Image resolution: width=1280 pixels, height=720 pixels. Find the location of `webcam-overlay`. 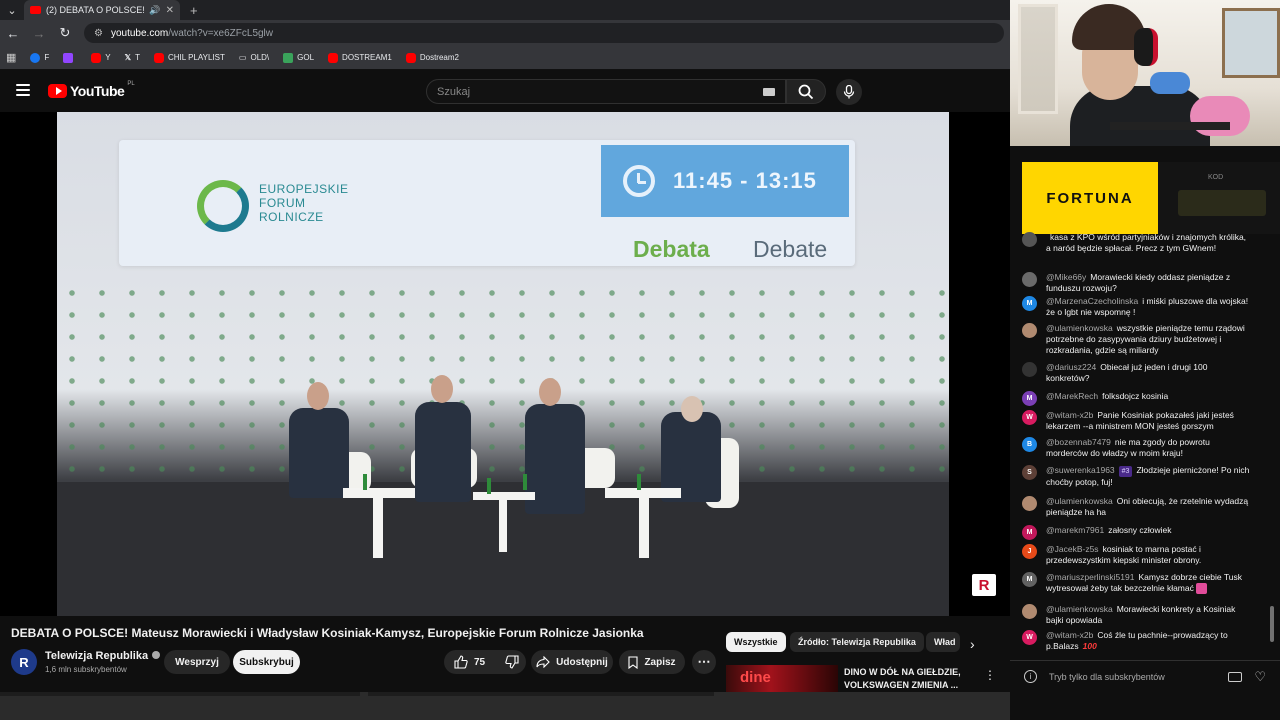

webcam-overlay is located at coordinates (1145, 73).